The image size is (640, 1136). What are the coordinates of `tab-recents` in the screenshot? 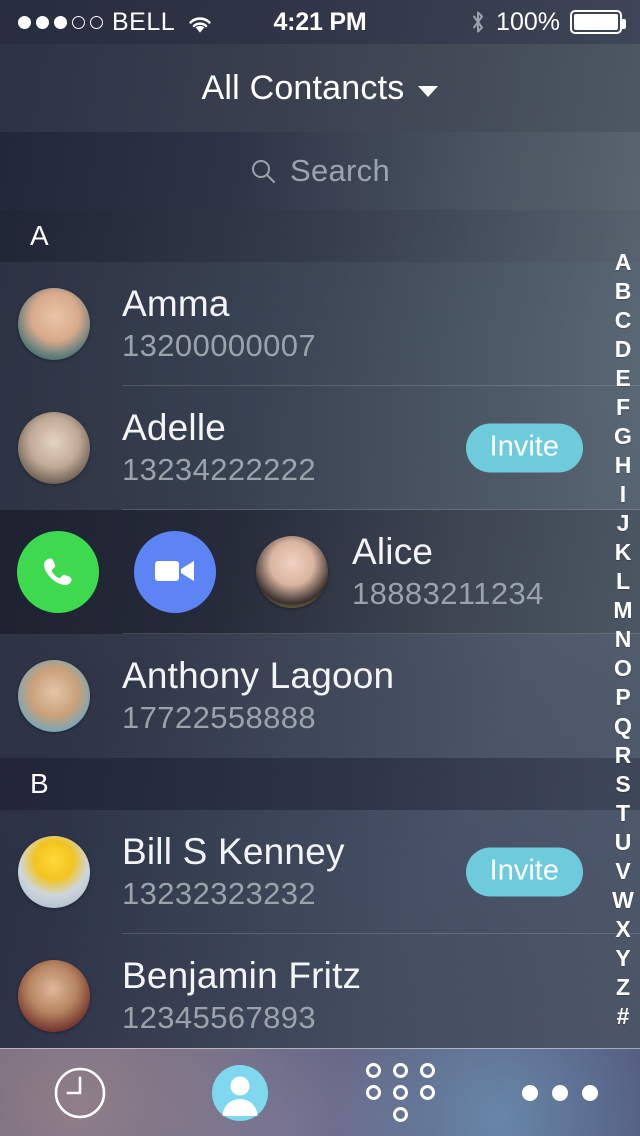 It's located at (80, 1092).